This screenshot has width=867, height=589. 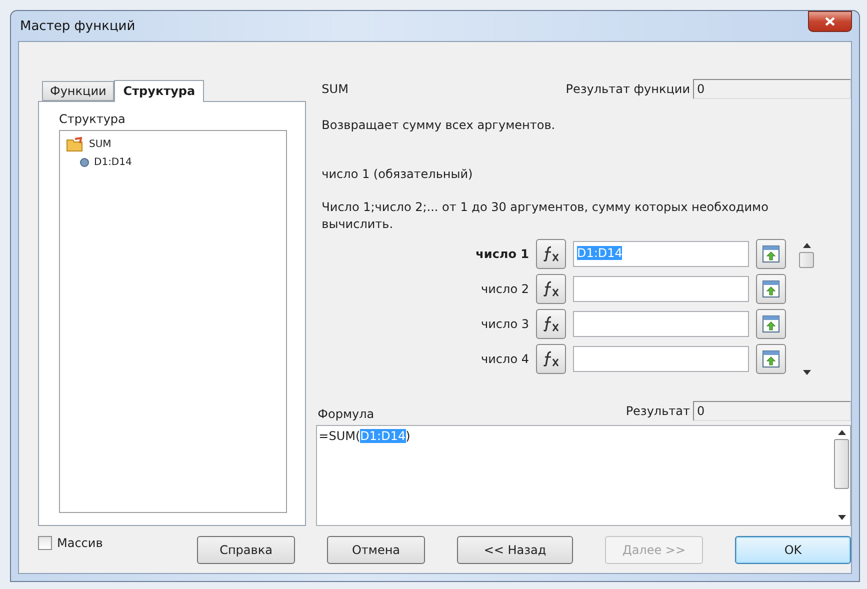 I want to click on formula-label: Формула, so click(x=345, y=414).